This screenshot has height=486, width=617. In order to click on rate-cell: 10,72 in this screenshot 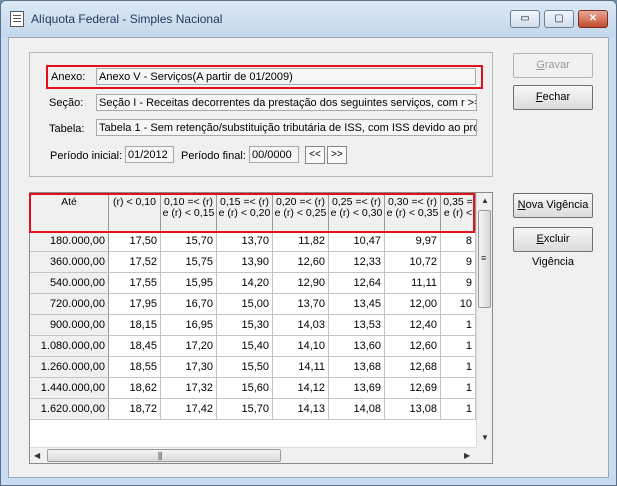, I will do `click(413, 262)`.